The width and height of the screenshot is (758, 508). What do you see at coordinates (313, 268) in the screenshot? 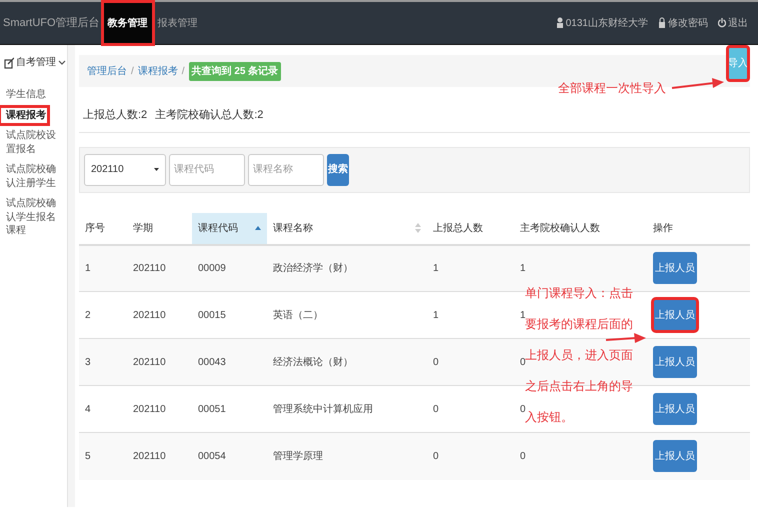
I see `table-cell: 政治经济学（财）` at bounding box center [313, 268].